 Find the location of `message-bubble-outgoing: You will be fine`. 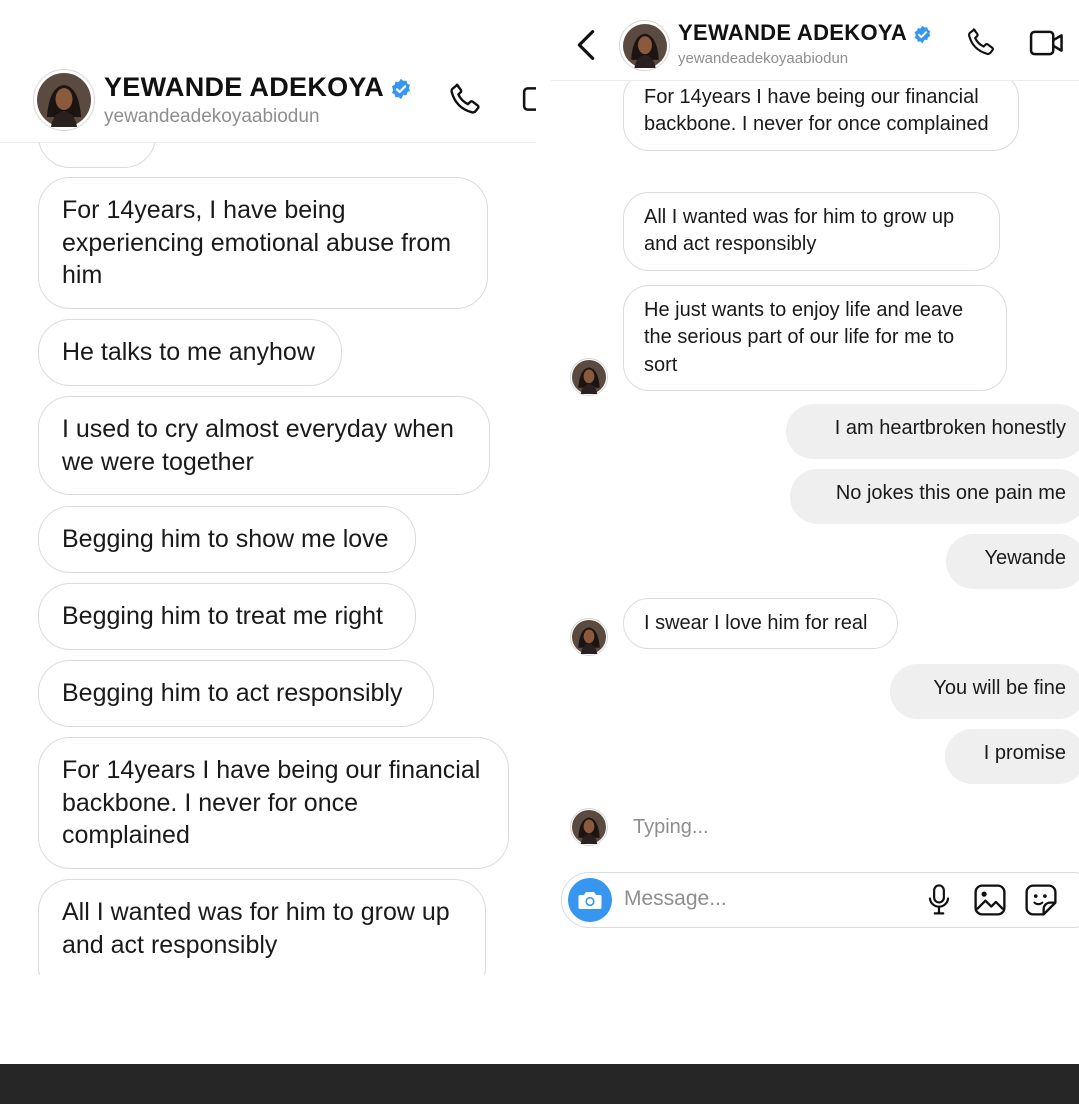

message-bubble-outgoing: You will be fine is located at coordinates (984, 691).